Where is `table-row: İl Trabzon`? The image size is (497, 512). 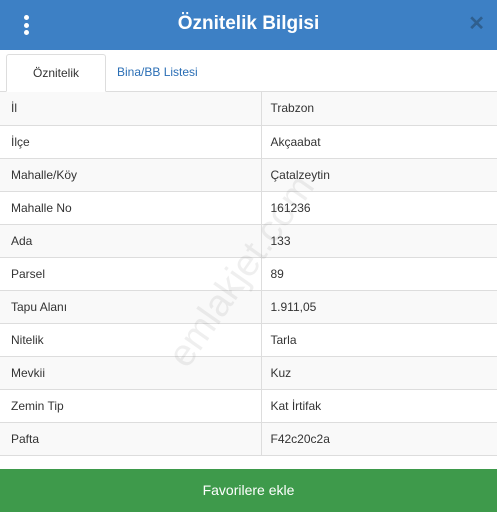
table-row: İl Trabzon is located at coordinates (248, 109).